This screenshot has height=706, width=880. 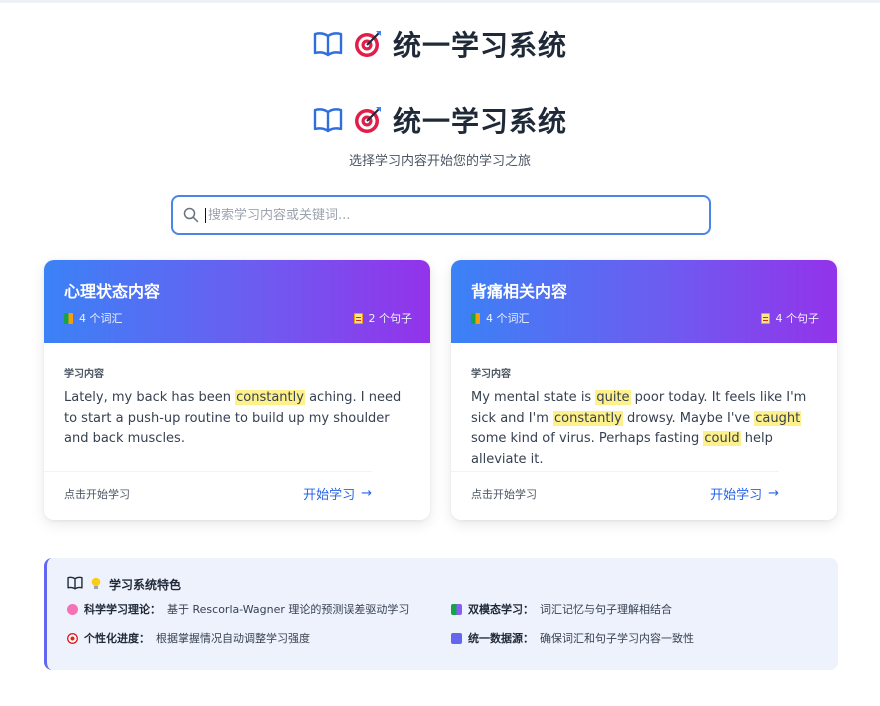 What do you see at coordinates (617, 638) in the screenshot?
I see `feature-desc: 确保词汇和句子学习内容一致性` at bounding box center [617, 638].